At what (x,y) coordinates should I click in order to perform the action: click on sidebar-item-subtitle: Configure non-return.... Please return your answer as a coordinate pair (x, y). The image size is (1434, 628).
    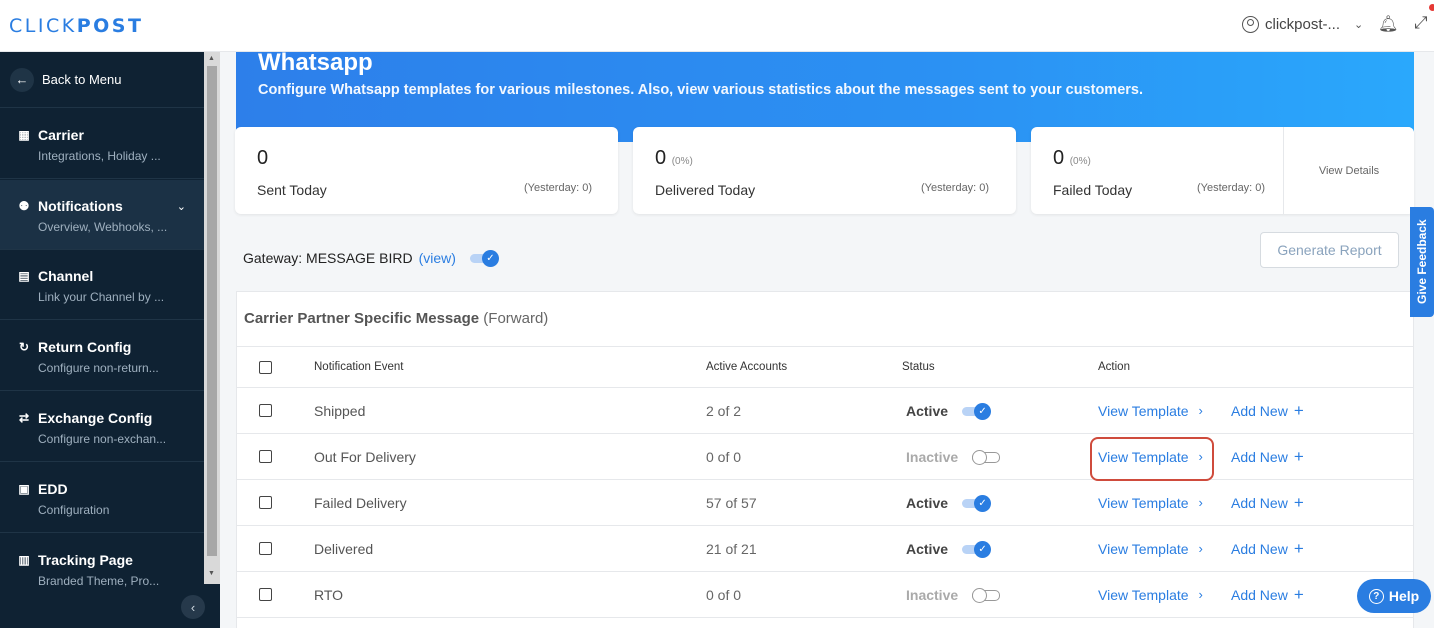
    Looking at the image, I should click on (98, 368).